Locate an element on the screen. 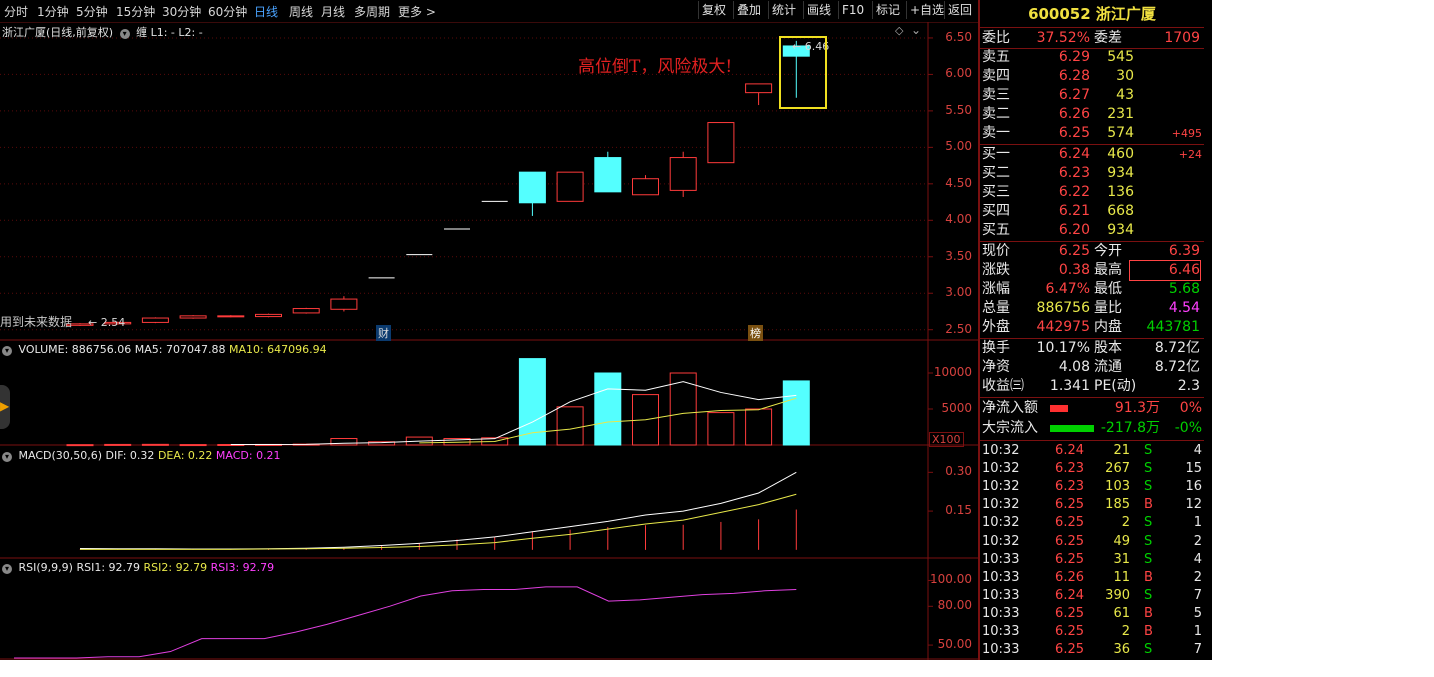 Image resolution: width=1434 pixels, height=677 pixels. tick-count: 1 is located at coordinates (1197, 523).